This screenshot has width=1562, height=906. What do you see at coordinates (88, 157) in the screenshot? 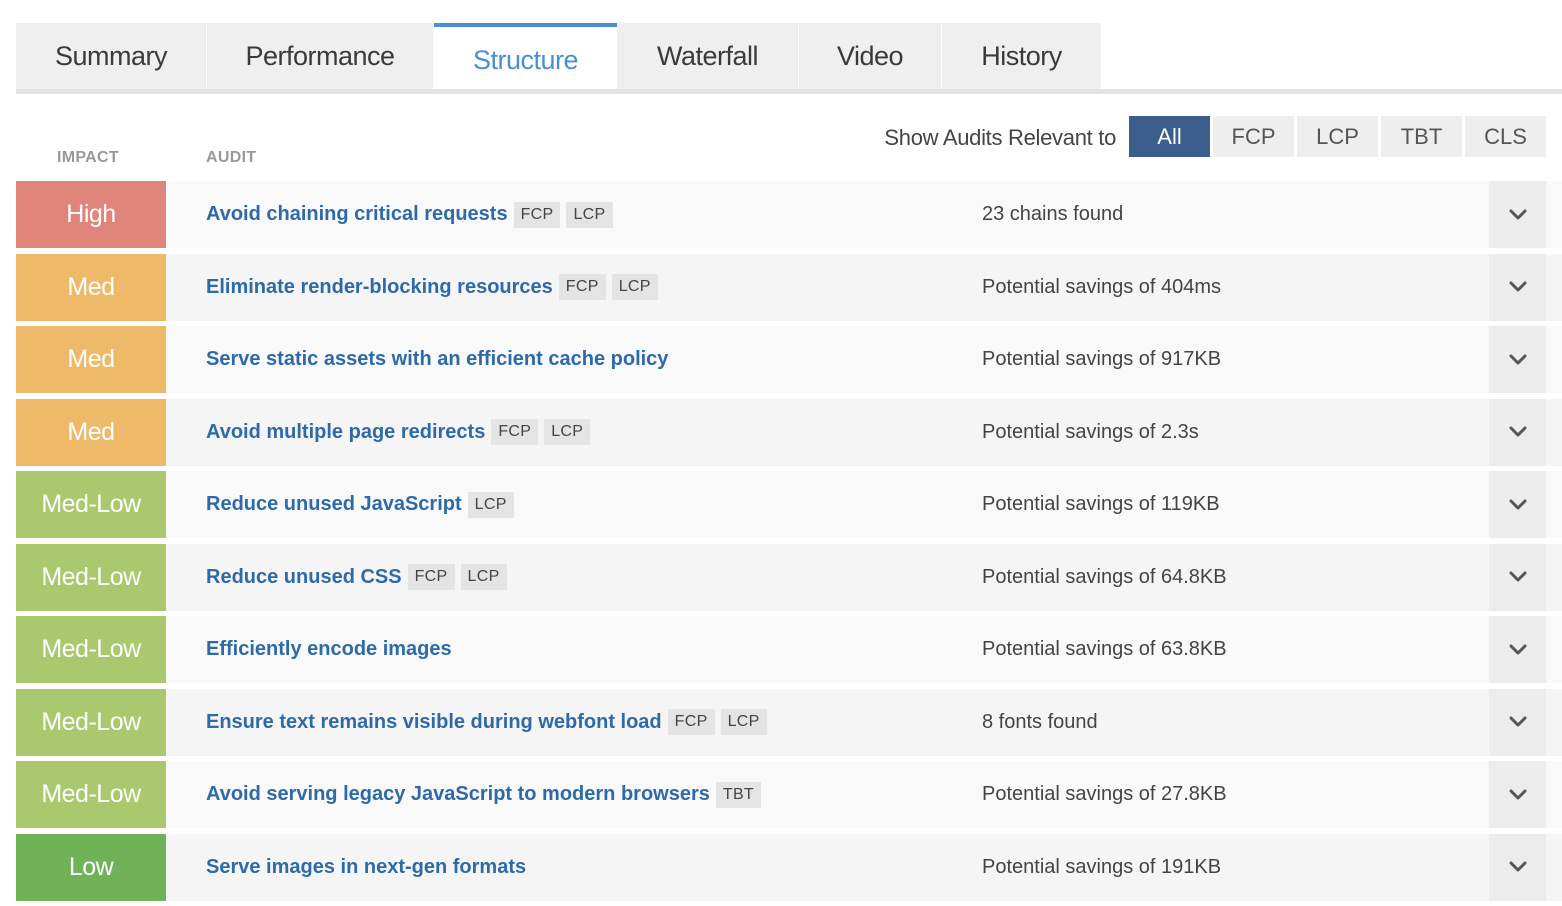
I see `impact-column-header: IMPACT` at bounding box center [88, 157].